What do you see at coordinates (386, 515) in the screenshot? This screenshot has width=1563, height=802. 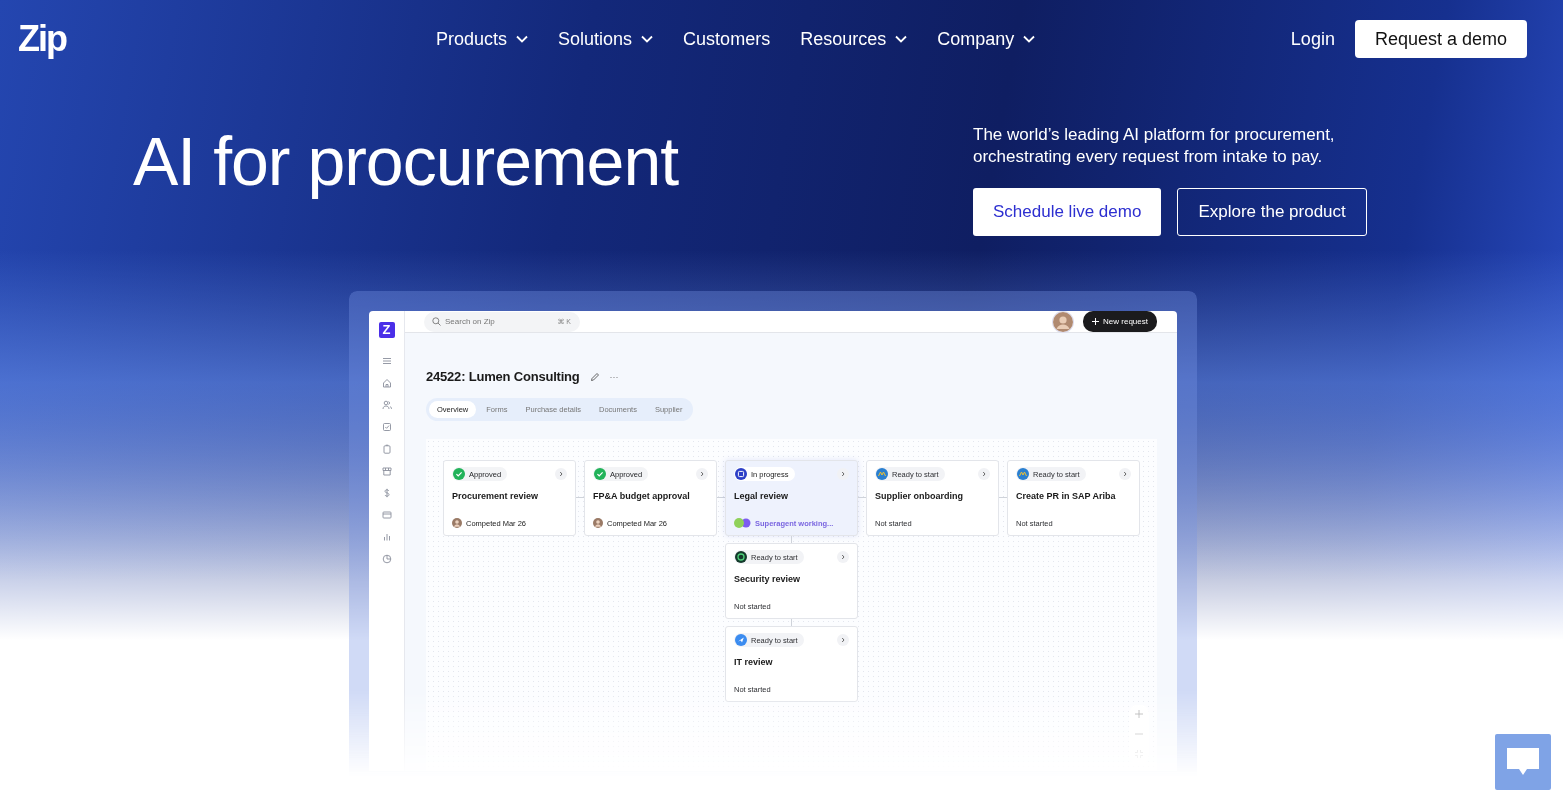 I see `card-icon` at bounding box center [386, 515].